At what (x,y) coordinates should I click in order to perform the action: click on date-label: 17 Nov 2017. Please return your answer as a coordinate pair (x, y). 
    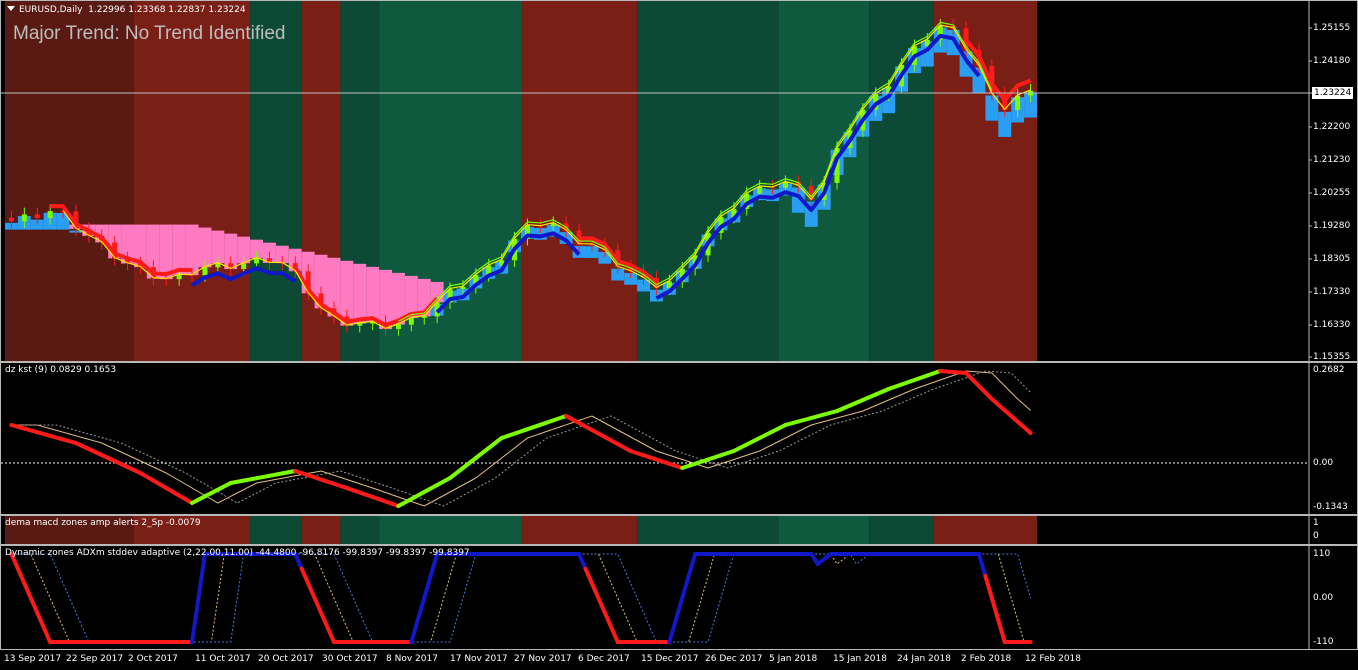
    Looking at the image, I should click on (479, 659).